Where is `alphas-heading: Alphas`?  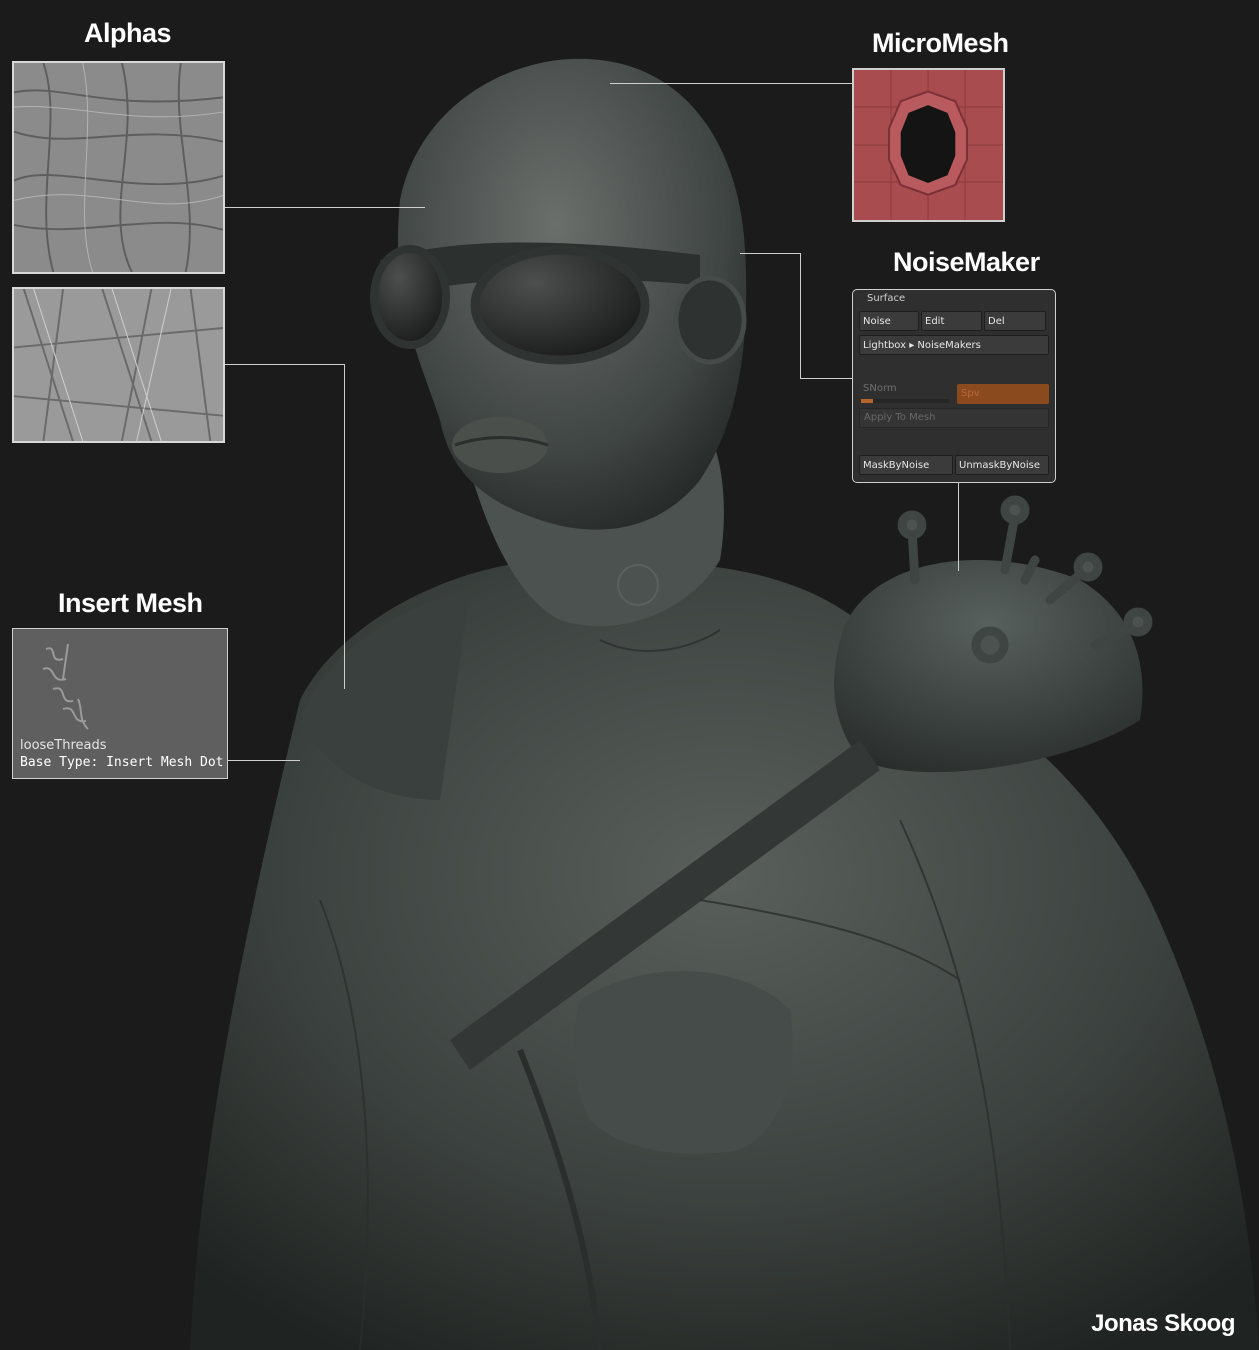 alphas-heading: Alphas is located at coordinates (128, 33).